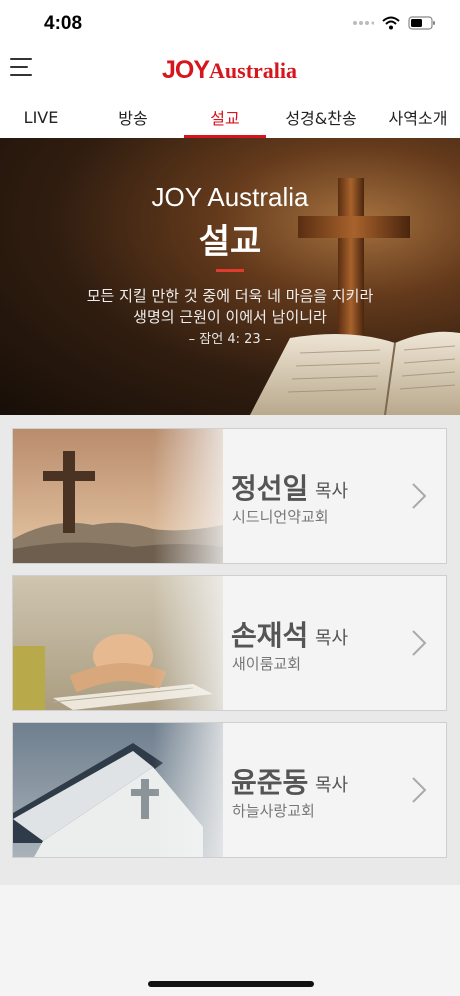  I want to click on pastor-card: 정선일 목사 시드니언약교회, so click(229, 496).